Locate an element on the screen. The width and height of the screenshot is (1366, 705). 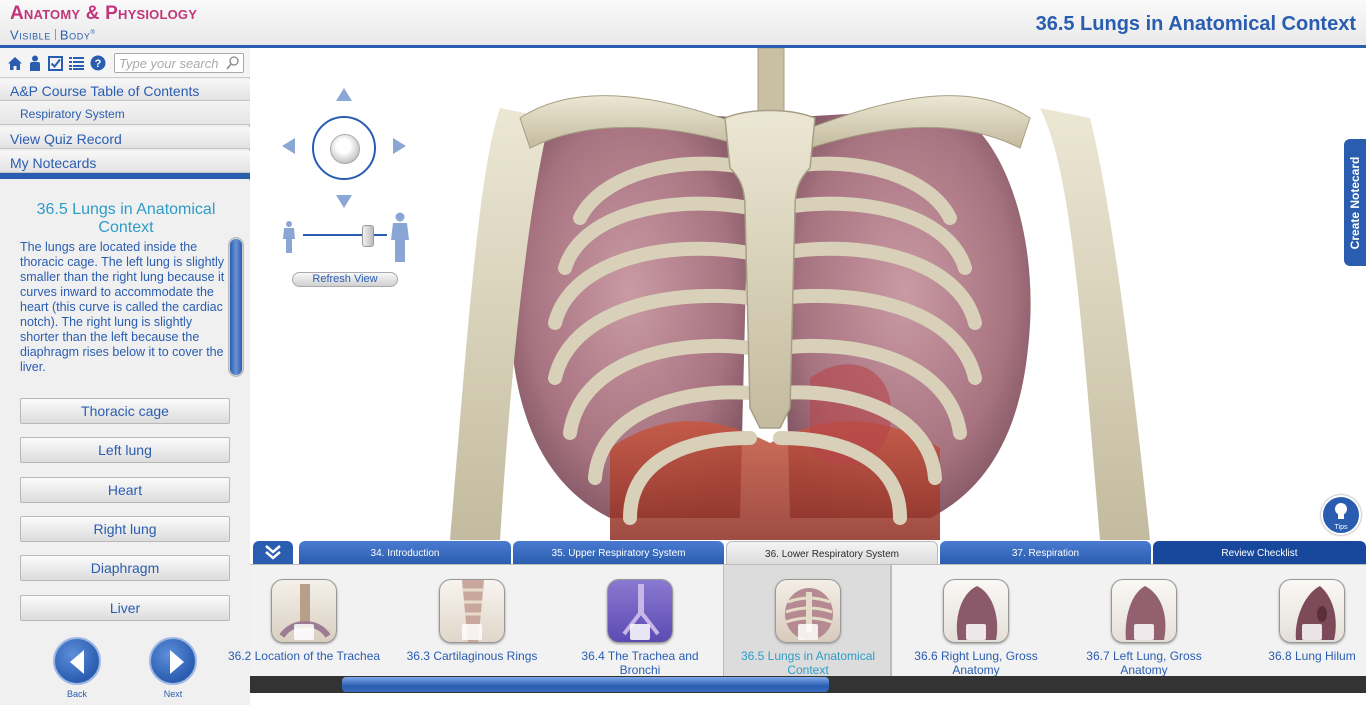
lesson-label-36-4: 36.4 The Trachea and Bronchi is located at coordinates (640, 663).